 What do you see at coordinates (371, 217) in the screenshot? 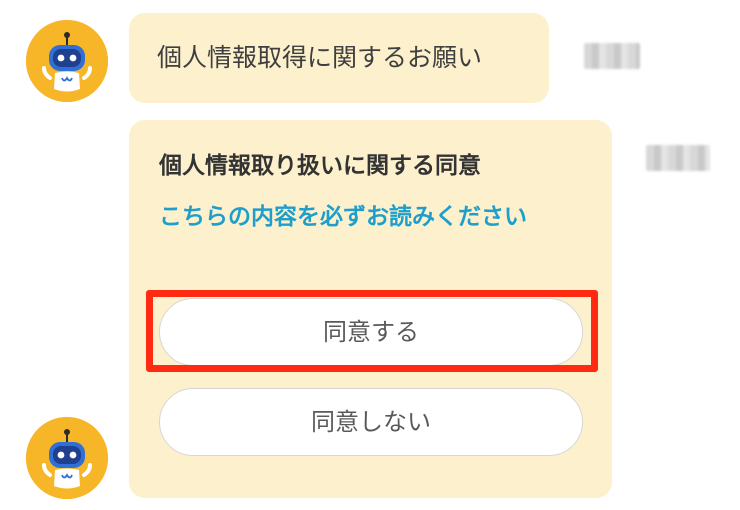
I see `consent-details-link: こちらの内容を必ずお読みください` at bounding box center [371, 217].